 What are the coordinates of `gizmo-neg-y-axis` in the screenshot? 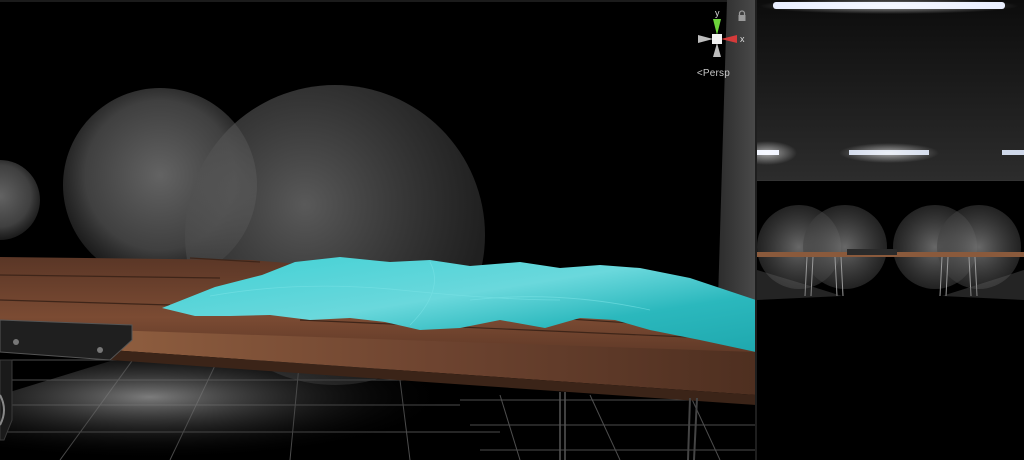 It's located at (717, 50).